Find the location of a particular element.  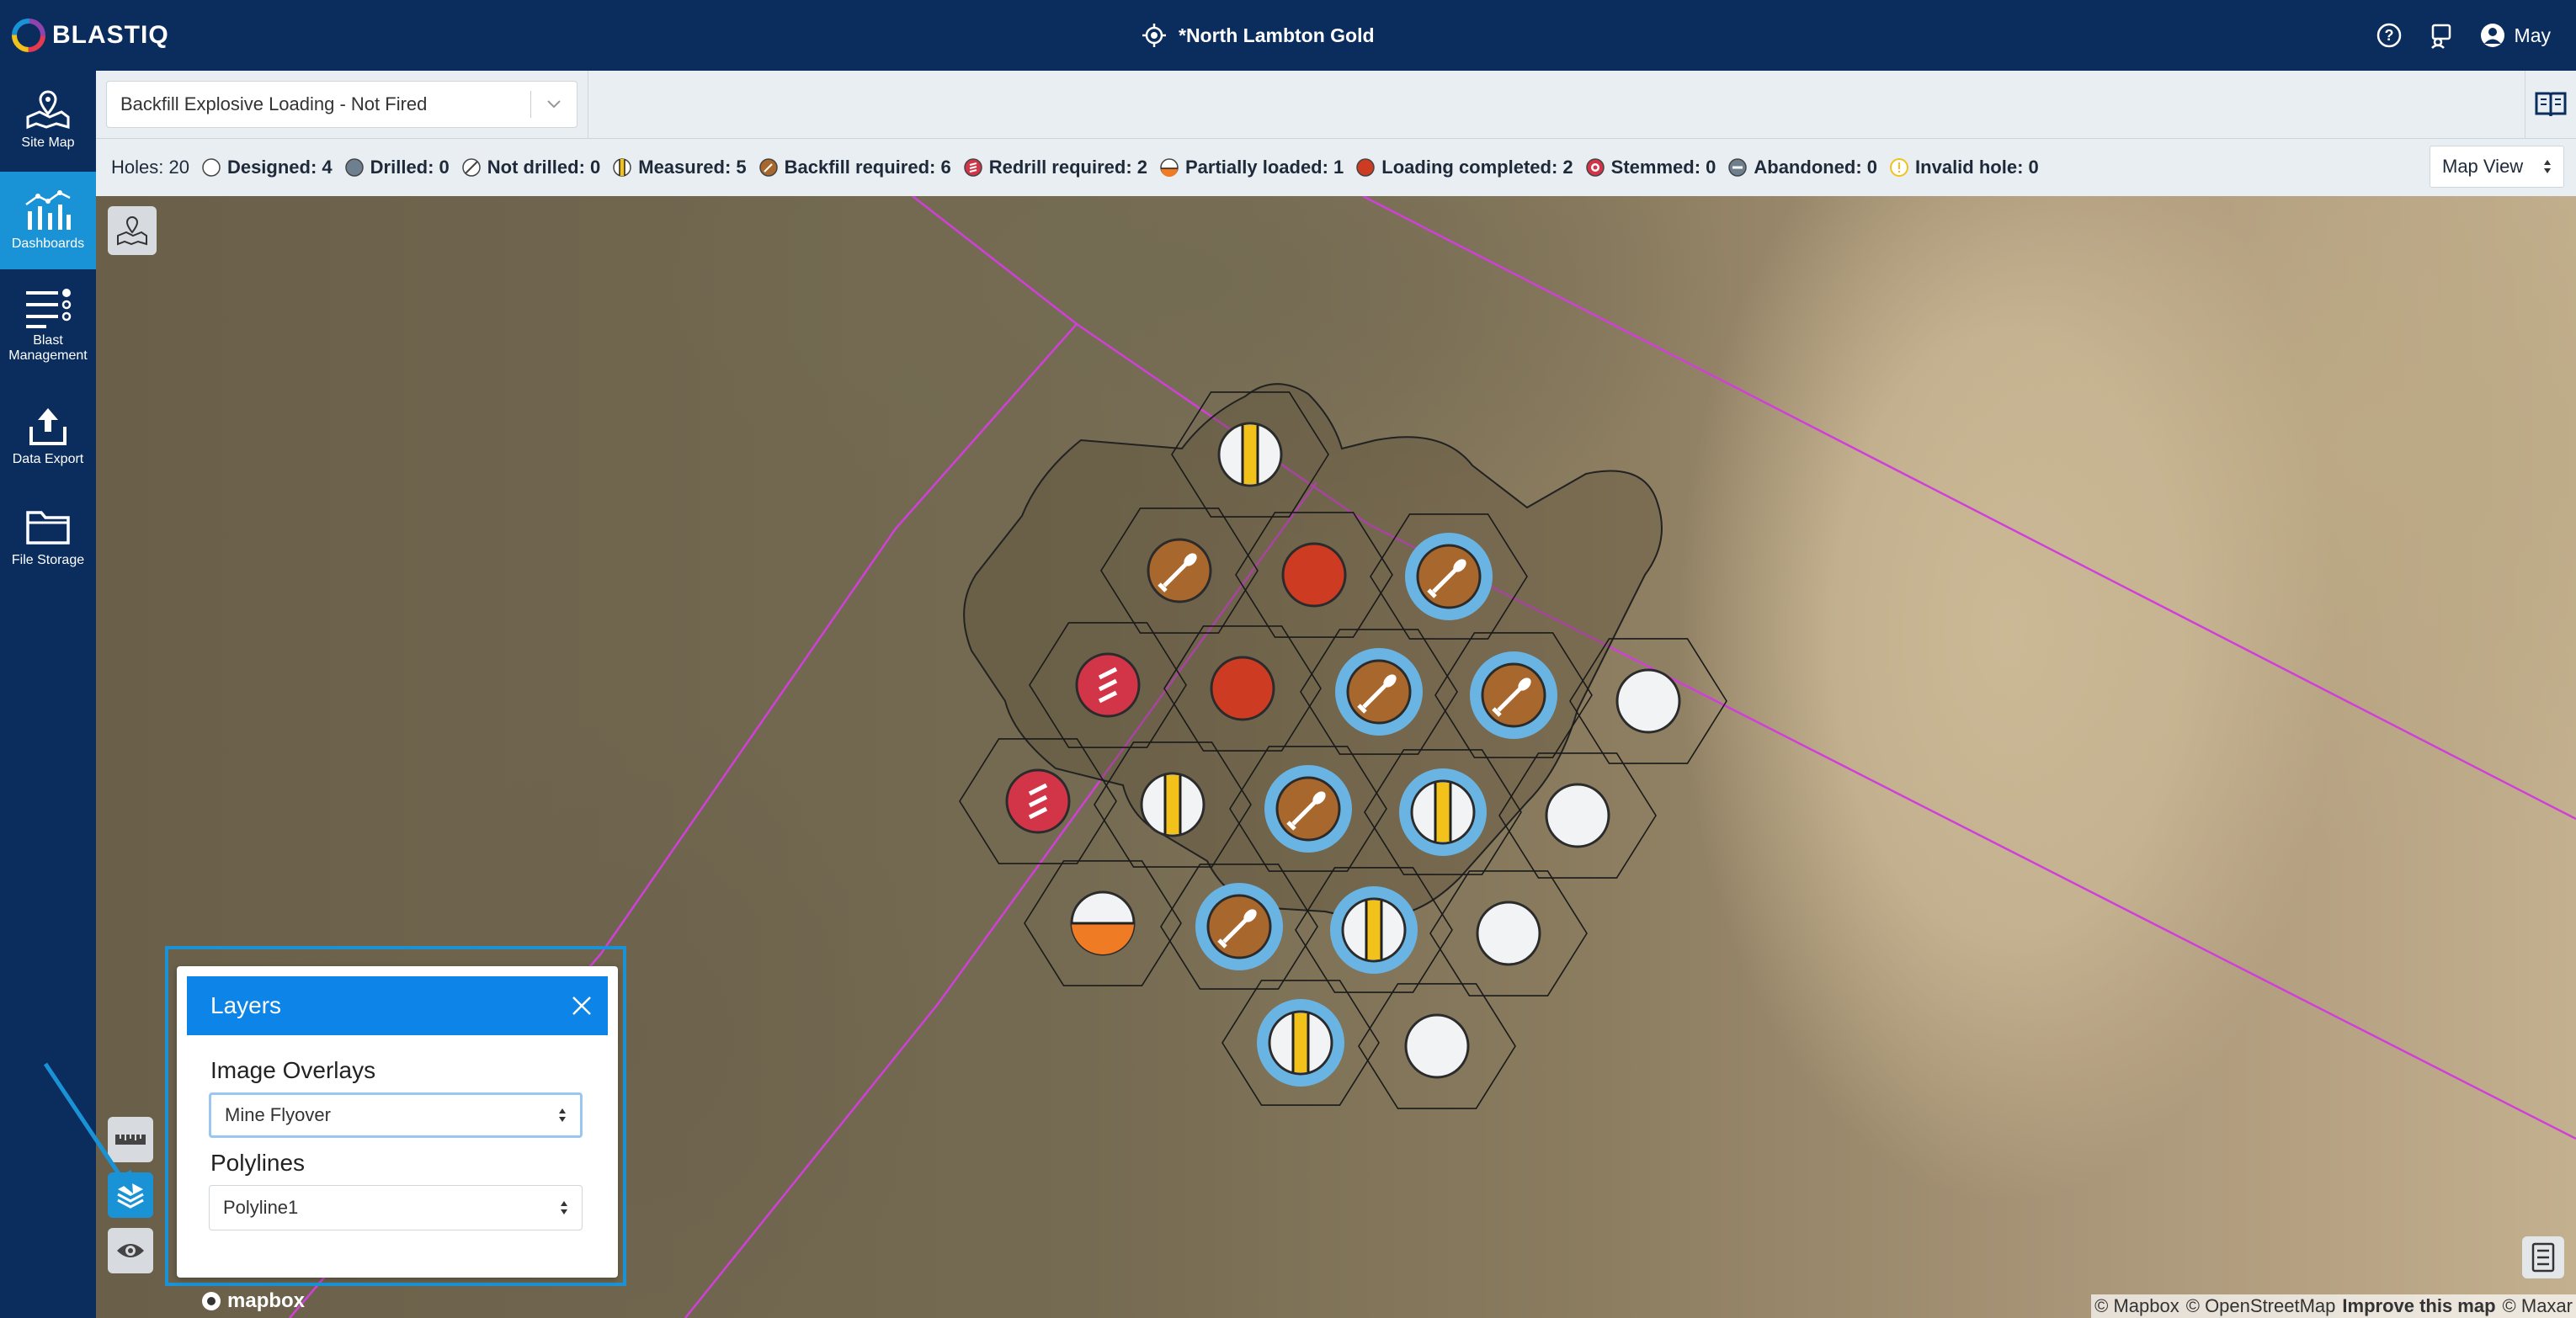

map-view-select: Map View is located at coordinates (2497, 167).